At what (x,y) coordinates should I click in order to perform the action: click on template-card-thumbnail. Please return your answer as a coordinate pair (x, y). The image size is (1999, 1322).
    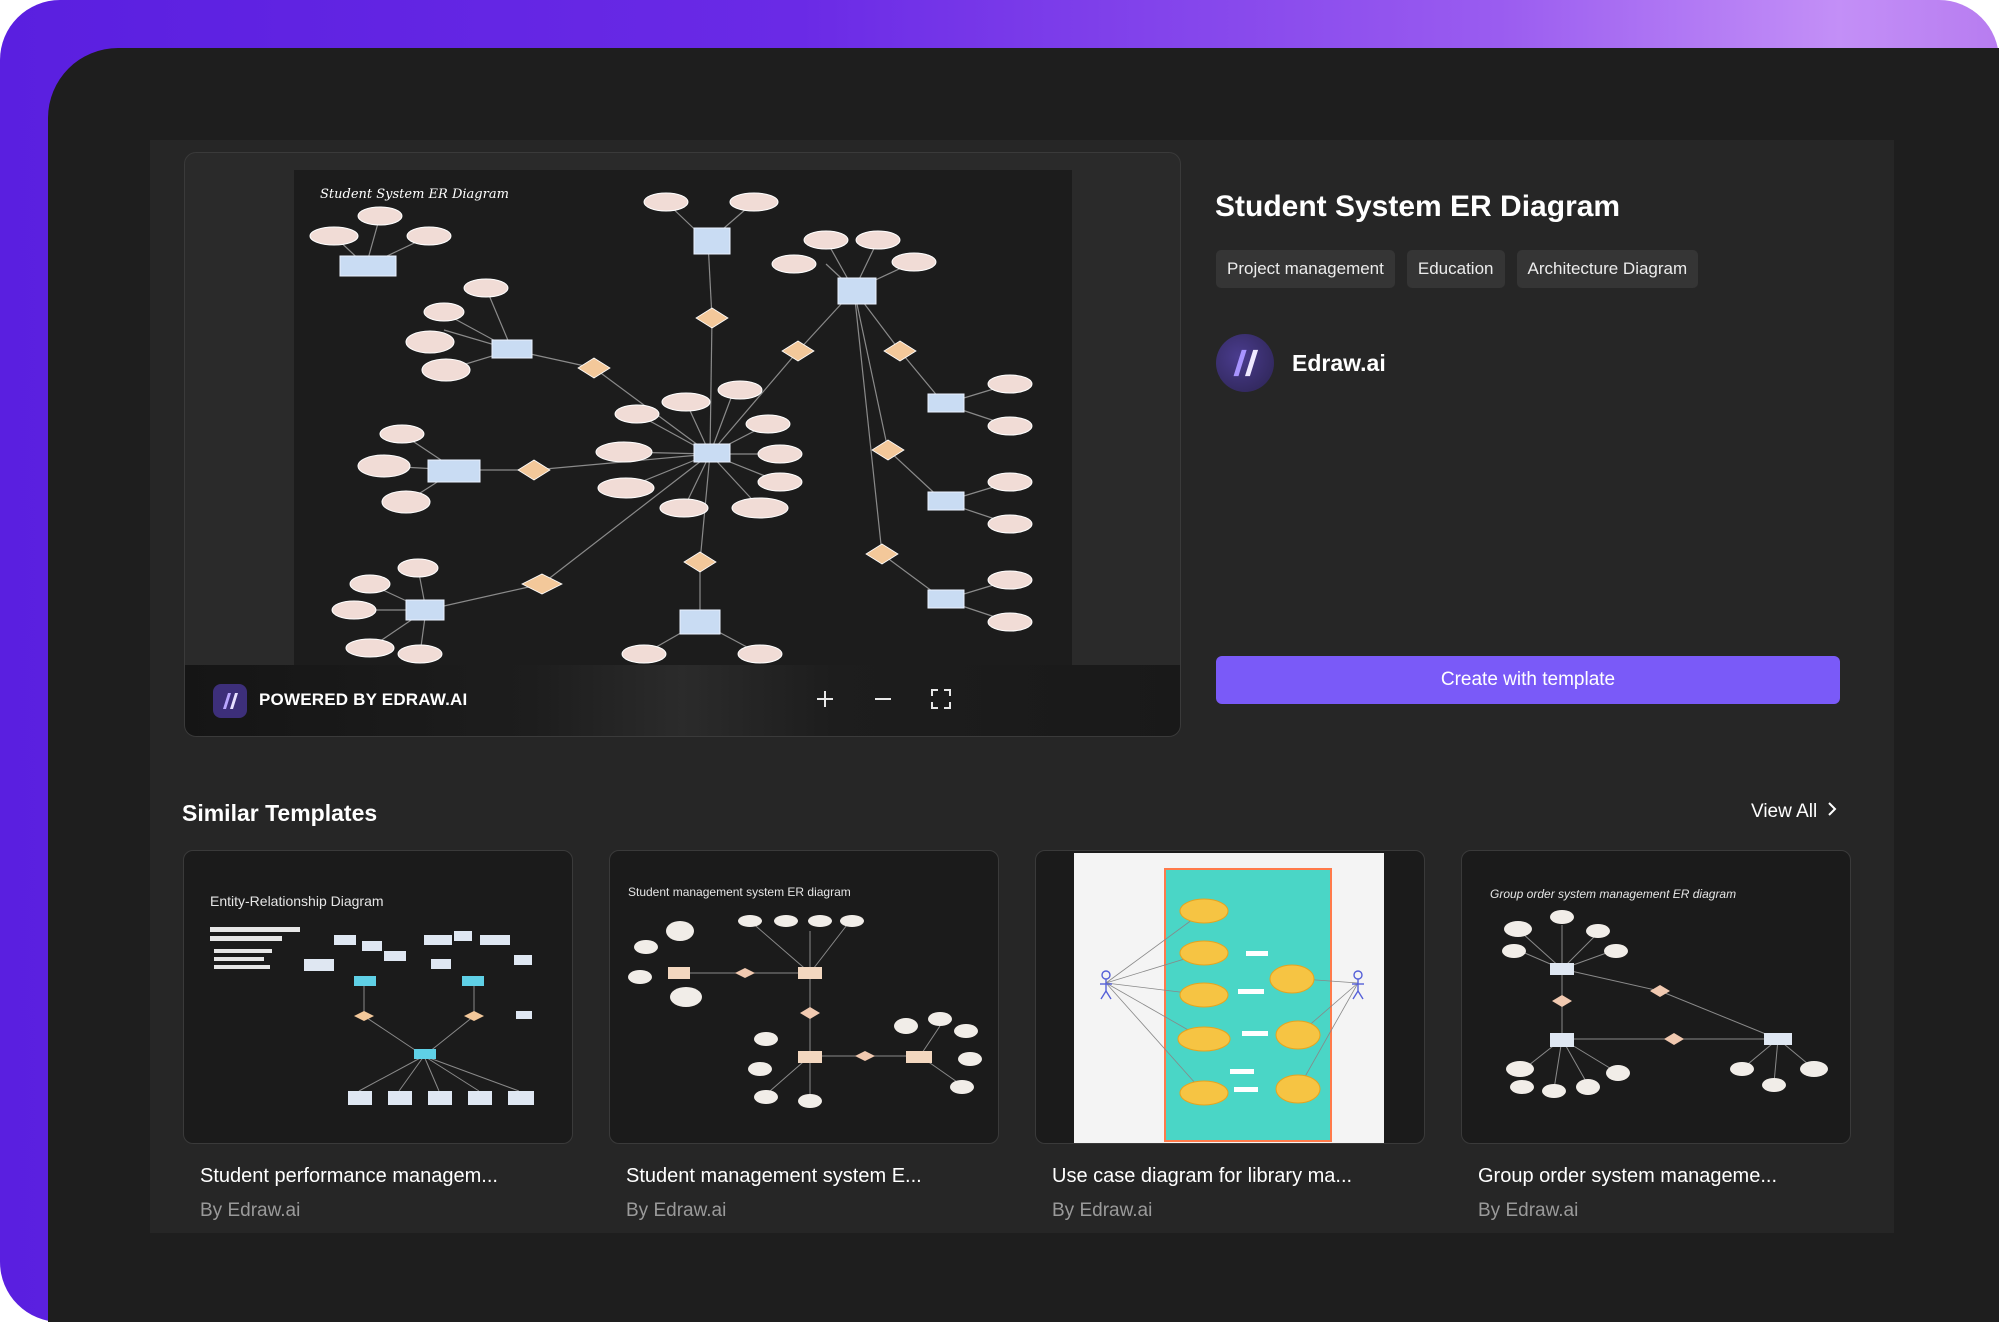
    Looking at the image, I should click on (1230, 997).